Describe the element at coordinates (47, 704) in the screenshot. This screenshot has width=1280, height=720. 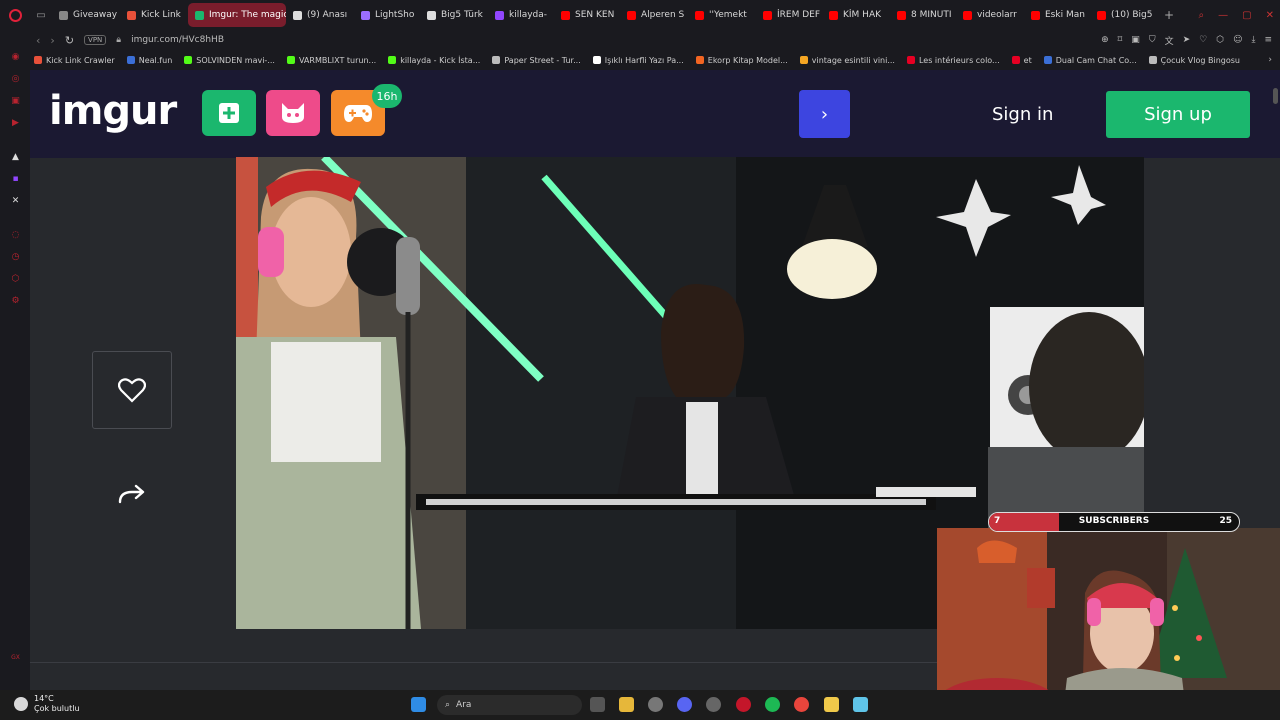
I see `weather-widget: 14°C Çok bulutlu` at that location.